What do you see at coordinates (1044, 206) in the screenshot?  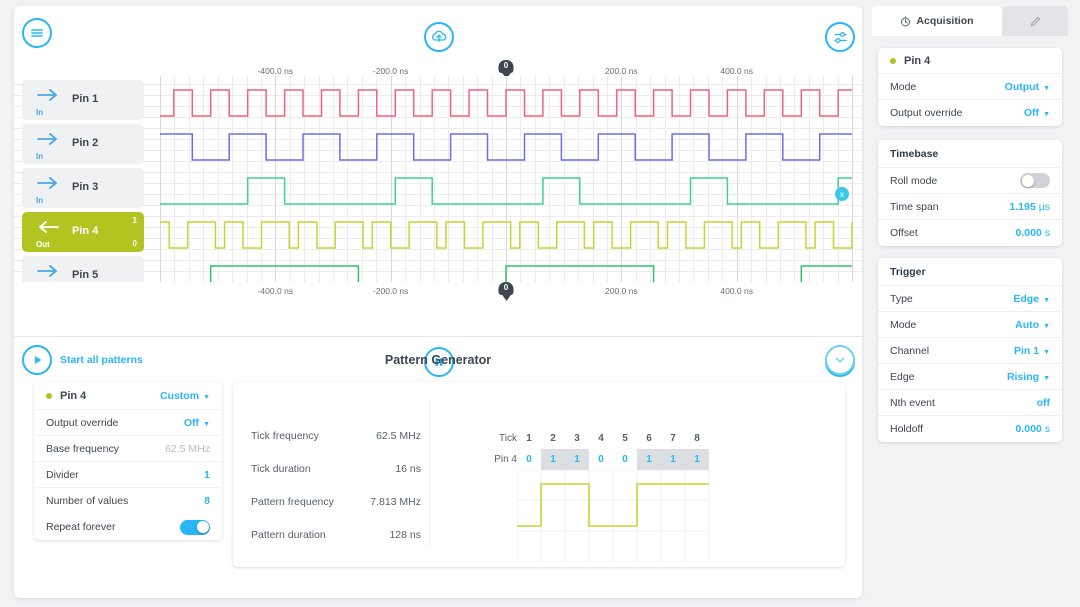 I see `row-unit: µs` at bounding box center [1044, 206].